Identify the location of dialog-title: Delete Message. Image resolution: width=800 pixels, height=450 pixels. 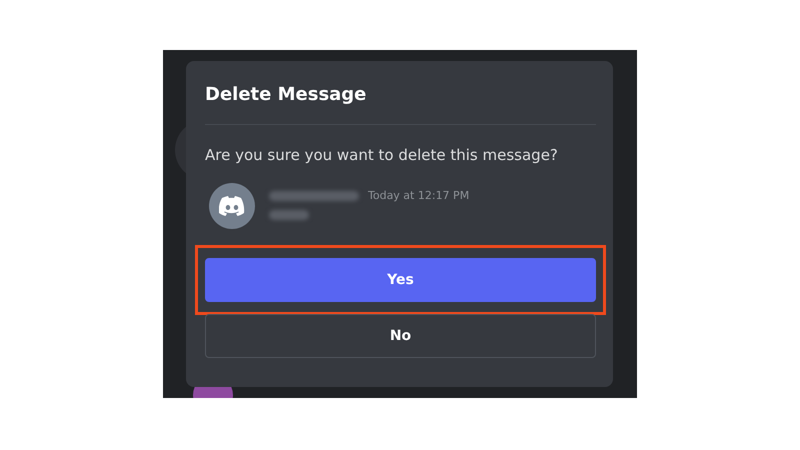
(286, 95).